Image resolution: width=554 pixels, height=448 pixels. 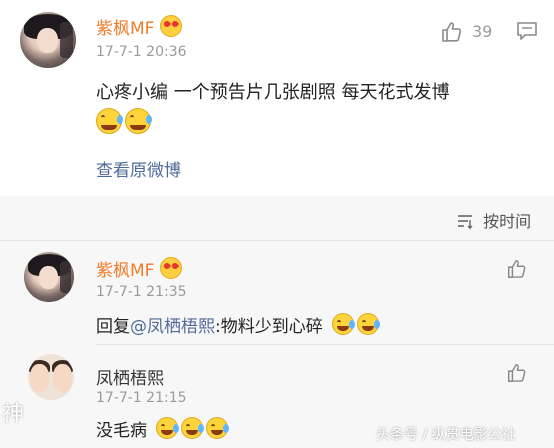 What do you see at coordinates (273, 92) in the screenshot?
I see `post-text: 心疼小编 一个预告片几张剧照 每天花式发博` at bounding box center [273, 92].